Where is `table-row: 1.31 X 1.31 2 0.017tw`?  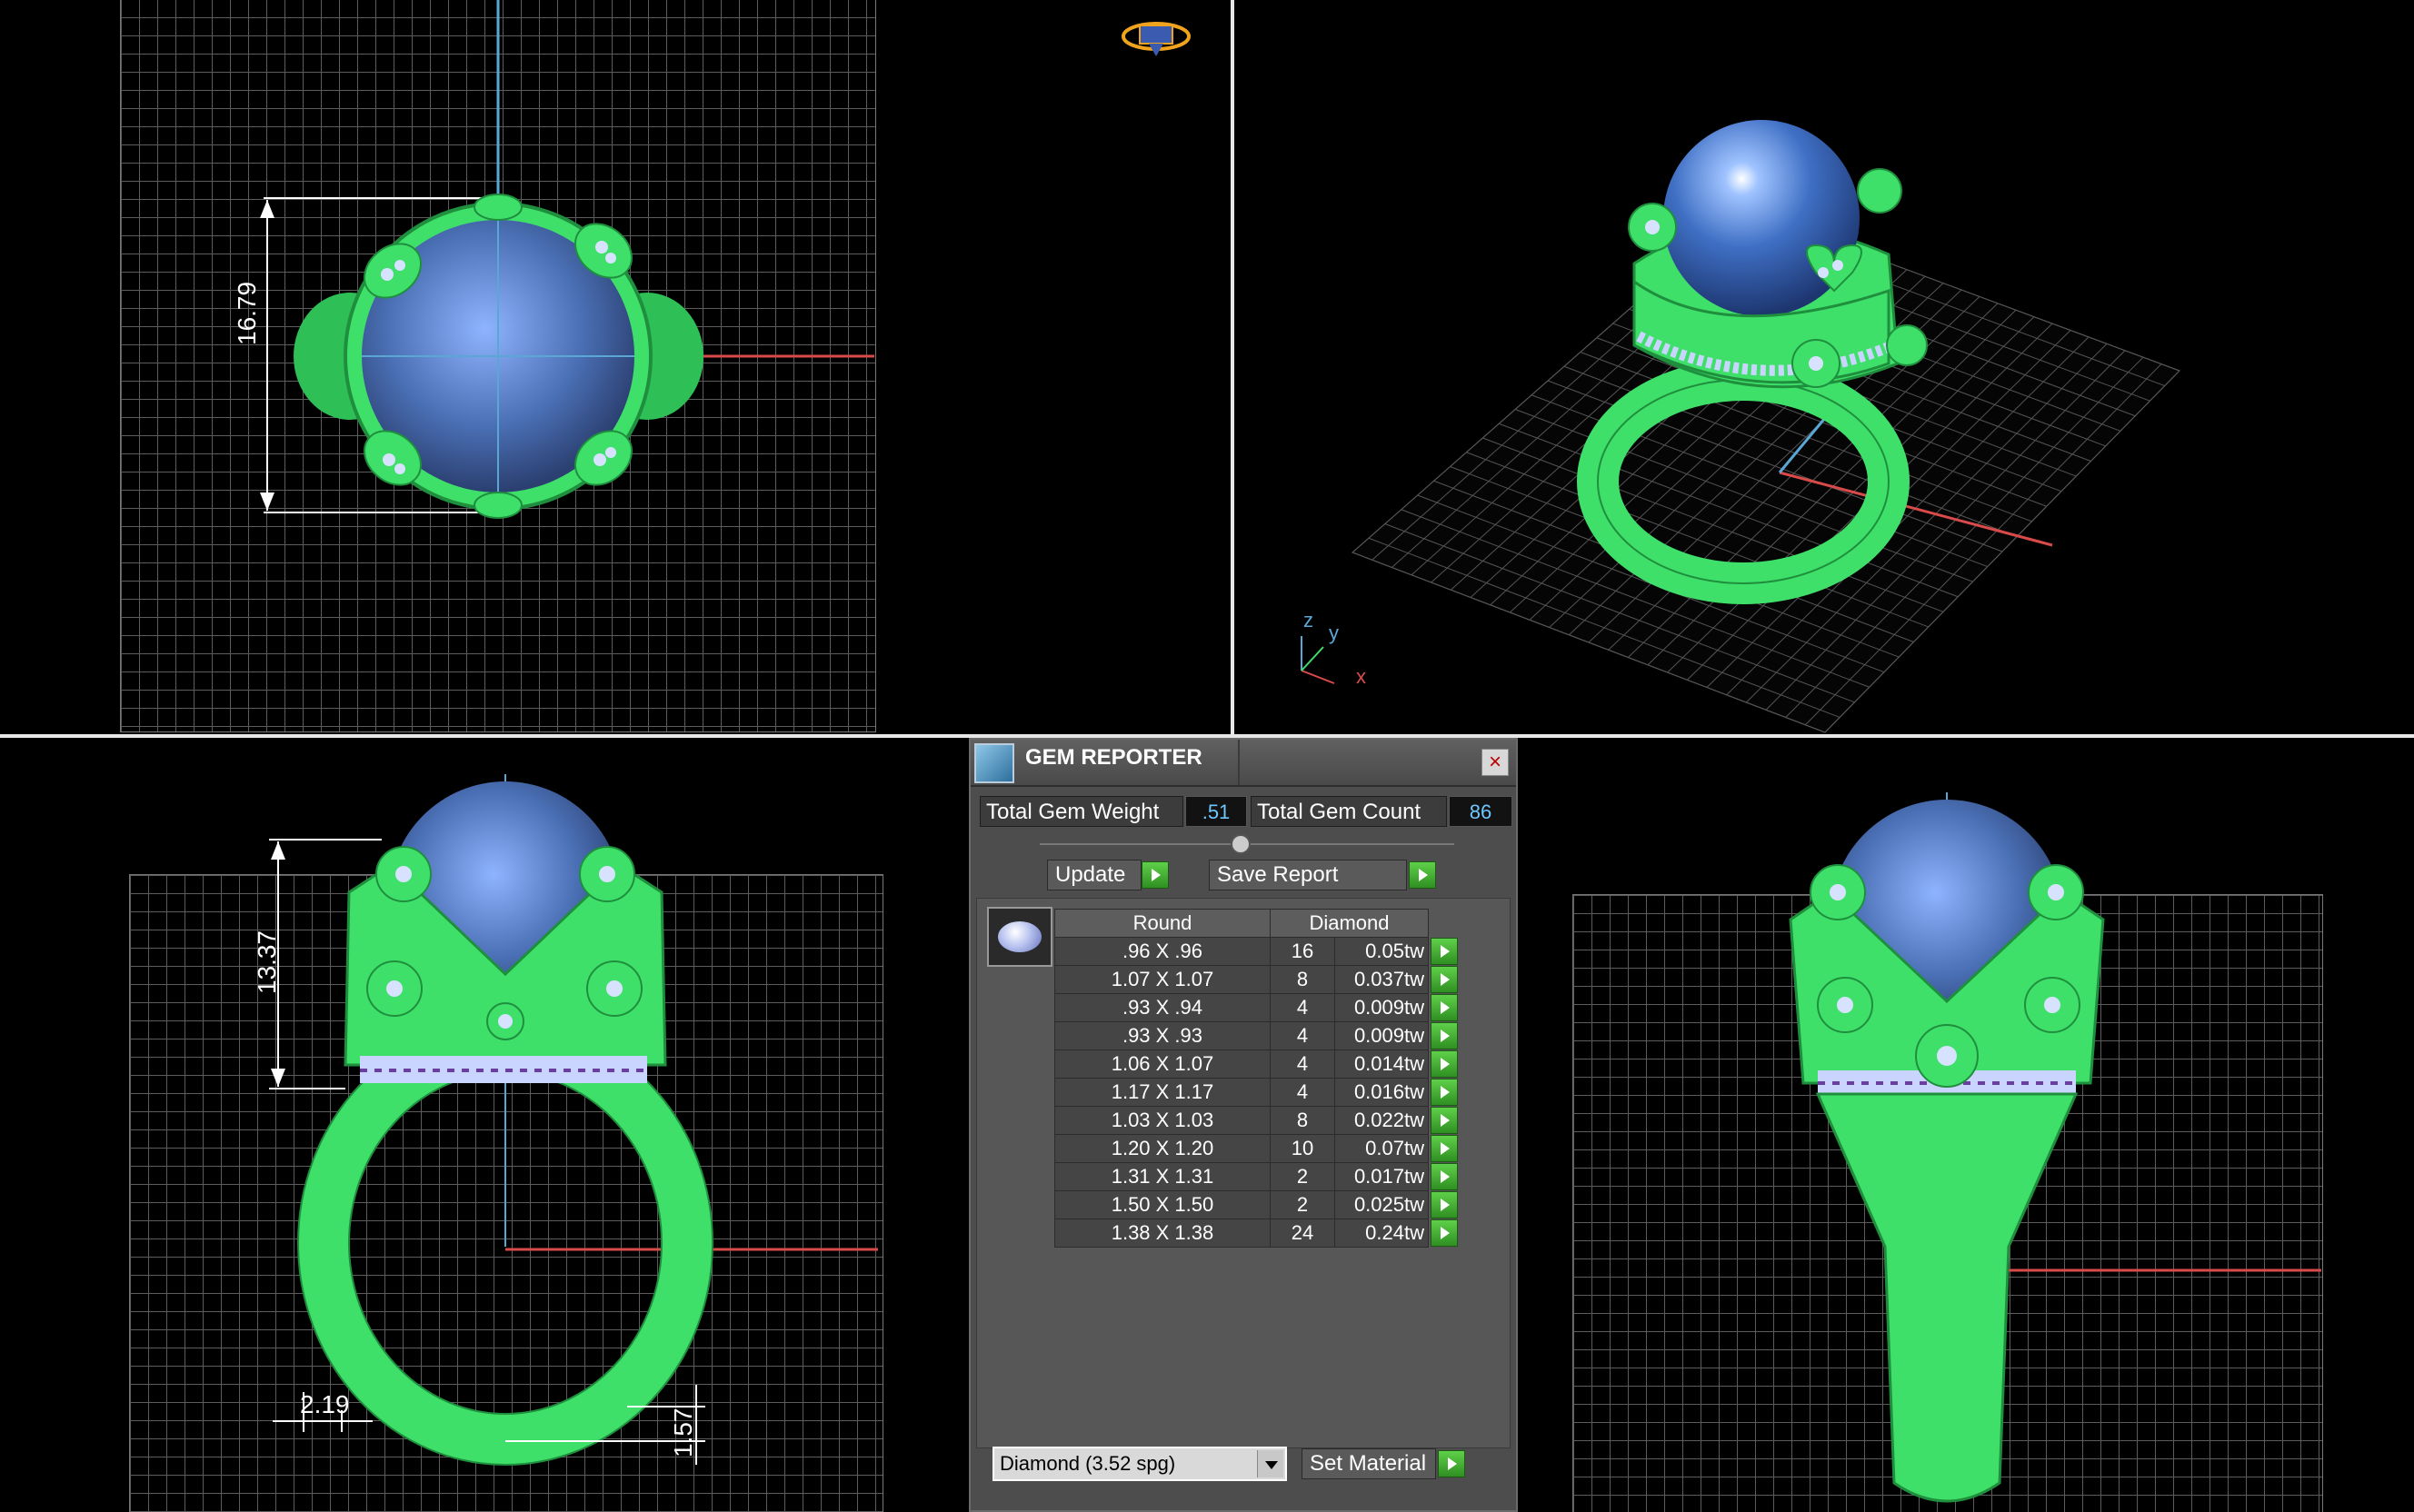 table-row: 1.31 X 1.31 2 0.017tw is located at coordinates (1258, 1176).